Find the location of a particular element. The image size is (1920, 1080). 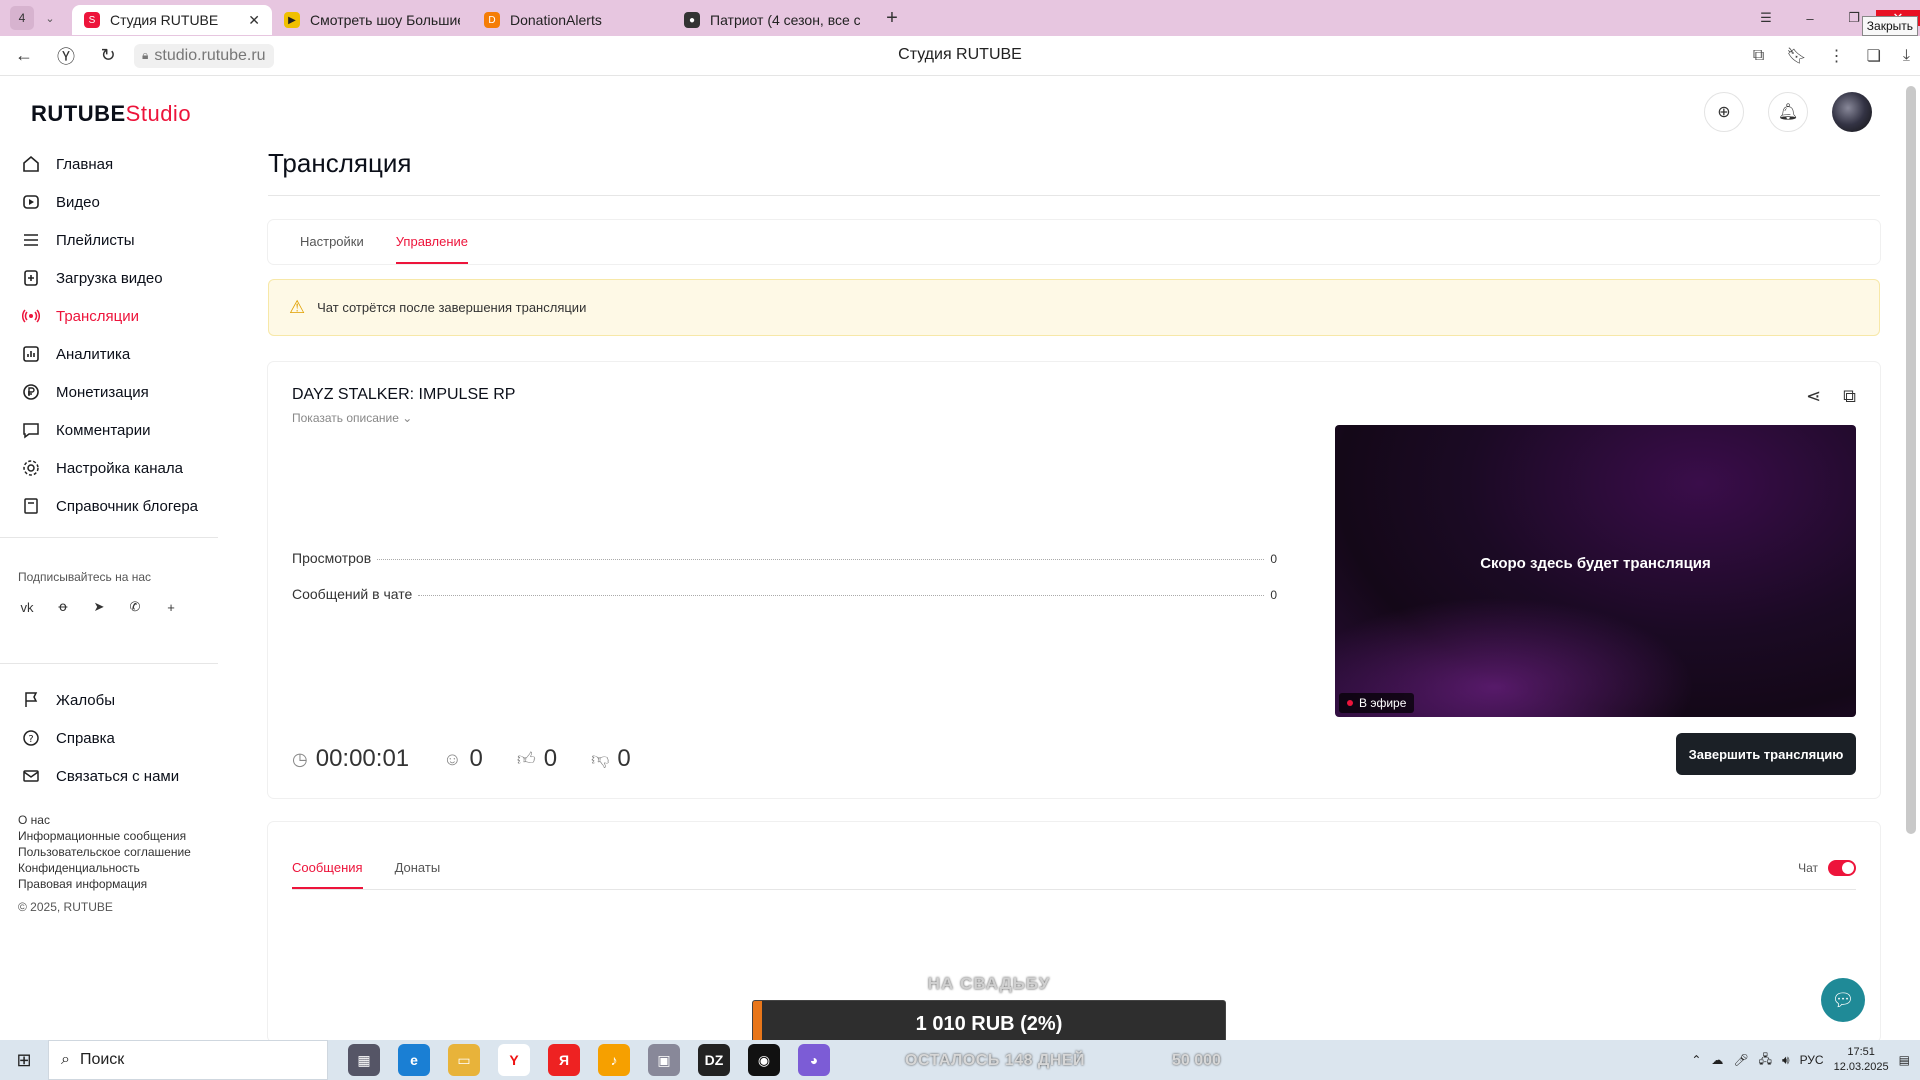

sidebar-item-analytics: Аналитика is located at coordinates (109, 354).